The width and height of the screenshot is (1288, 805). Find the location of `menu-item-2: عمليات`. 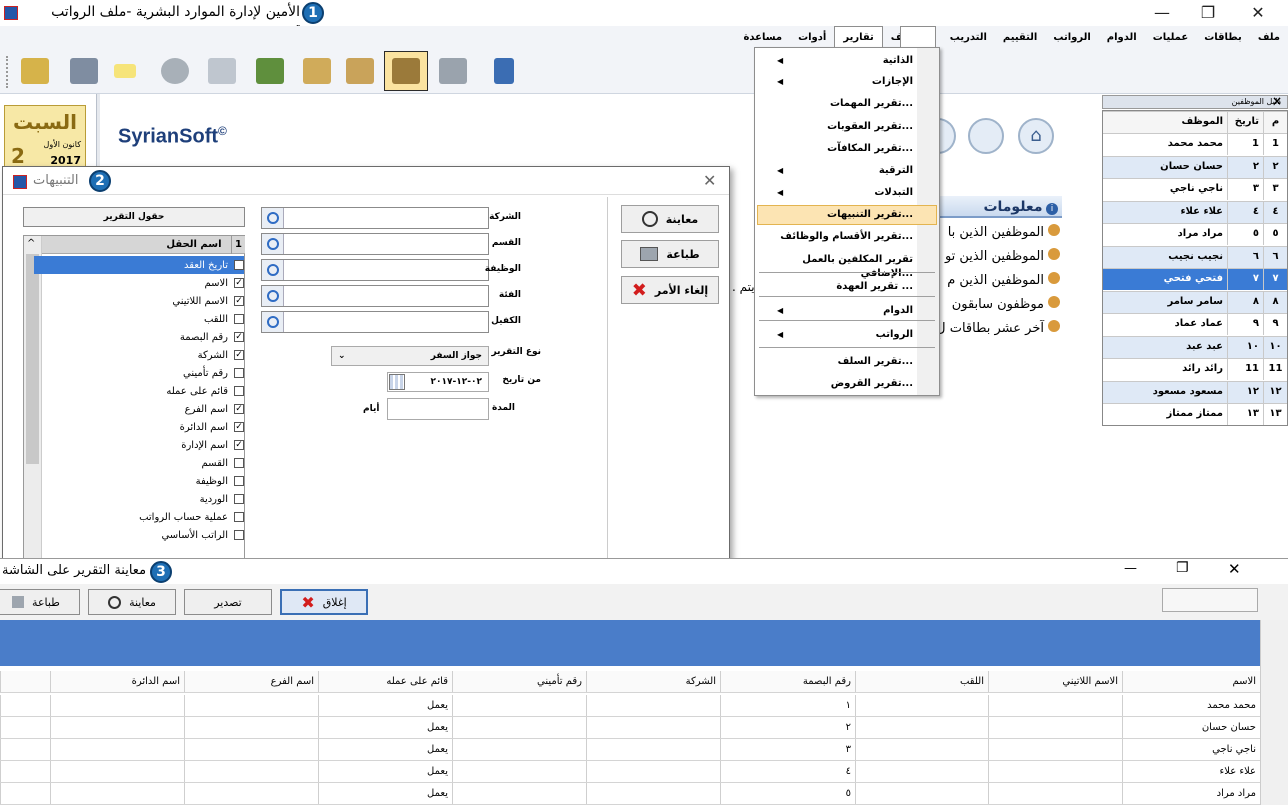

menu-item-2: عمليات is located at coordinates (1171, 38).